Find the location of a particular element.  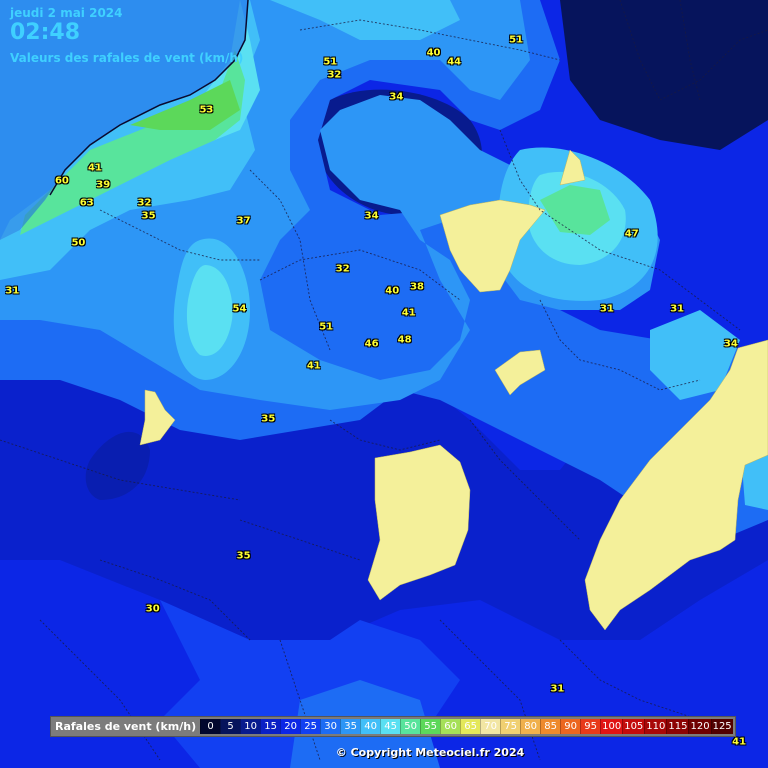

legend-swatch: 30 is located at coordinates (330, 726).